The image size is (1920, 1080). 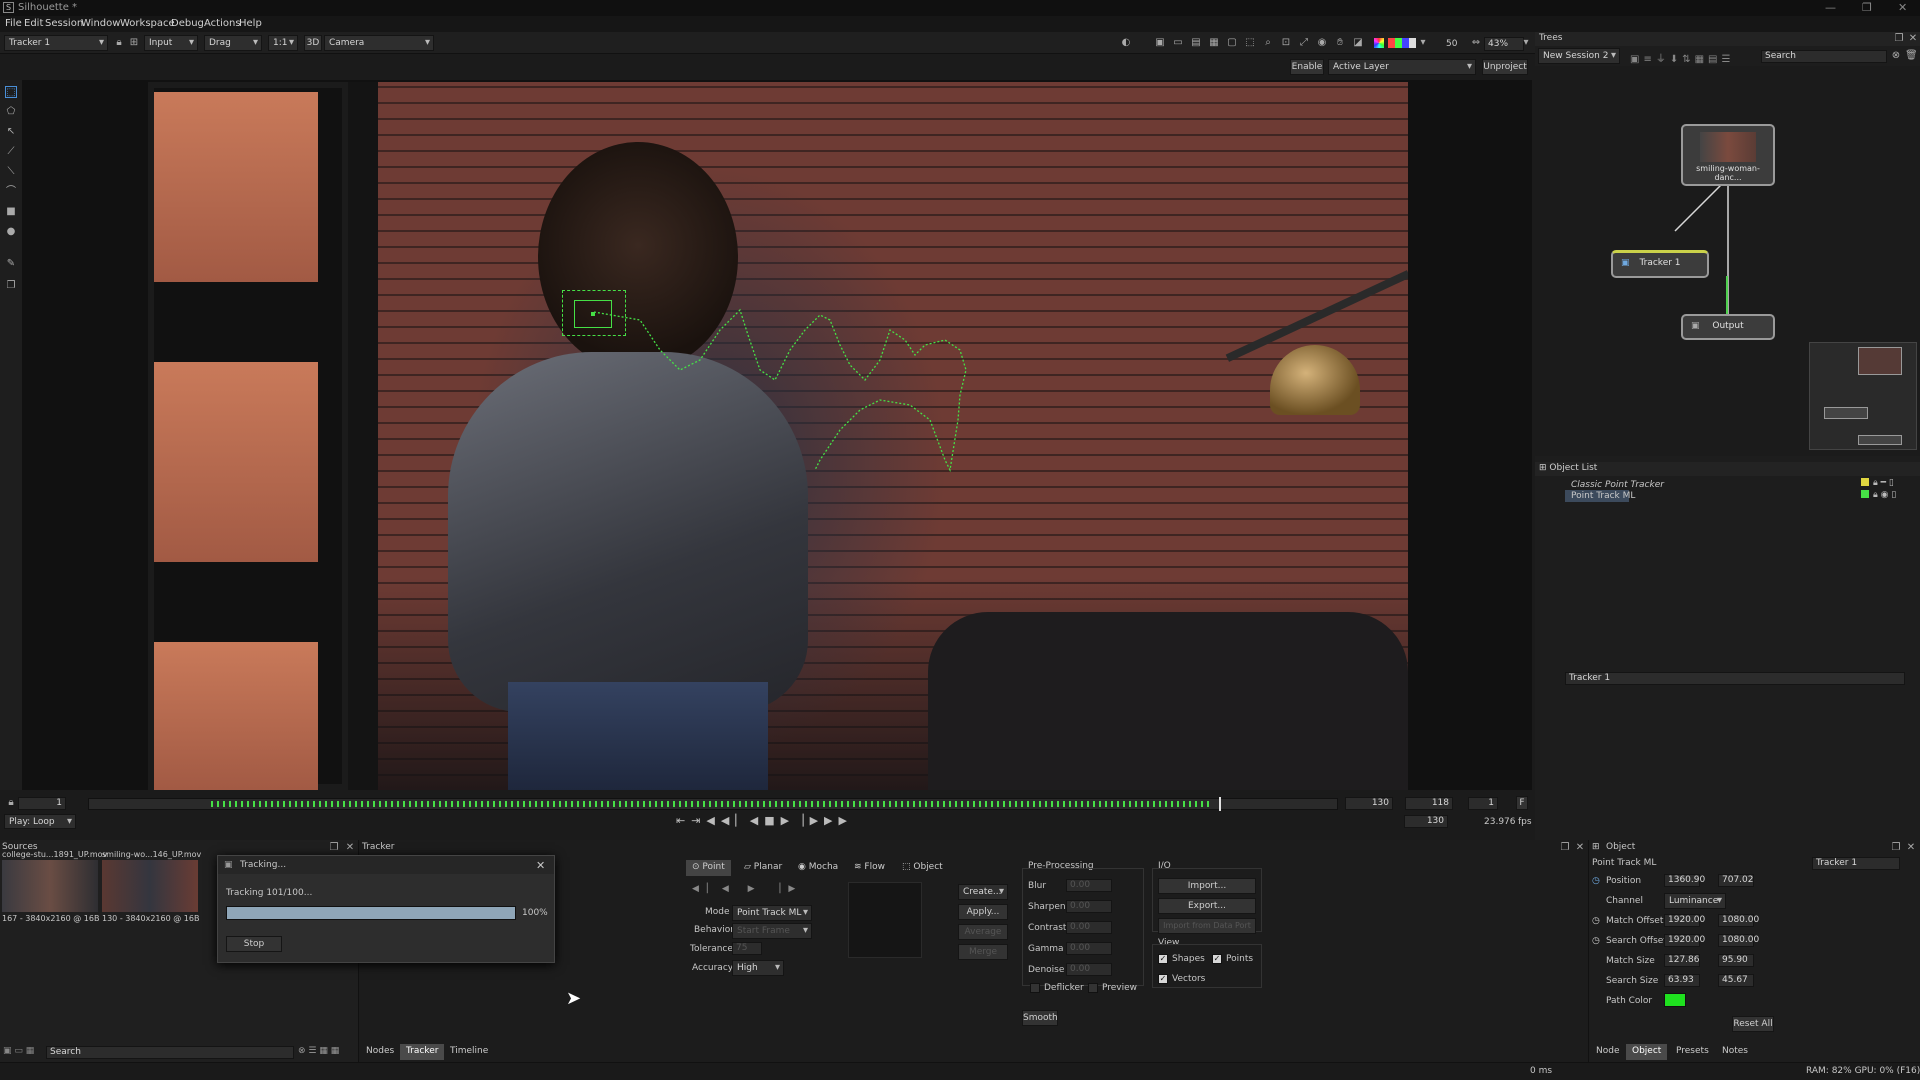 What do you see at coordinates (1596, 921) in the screenshot?
I see `match-offset-keyframe-icon: ◷` at bounding box center [1596, 921].